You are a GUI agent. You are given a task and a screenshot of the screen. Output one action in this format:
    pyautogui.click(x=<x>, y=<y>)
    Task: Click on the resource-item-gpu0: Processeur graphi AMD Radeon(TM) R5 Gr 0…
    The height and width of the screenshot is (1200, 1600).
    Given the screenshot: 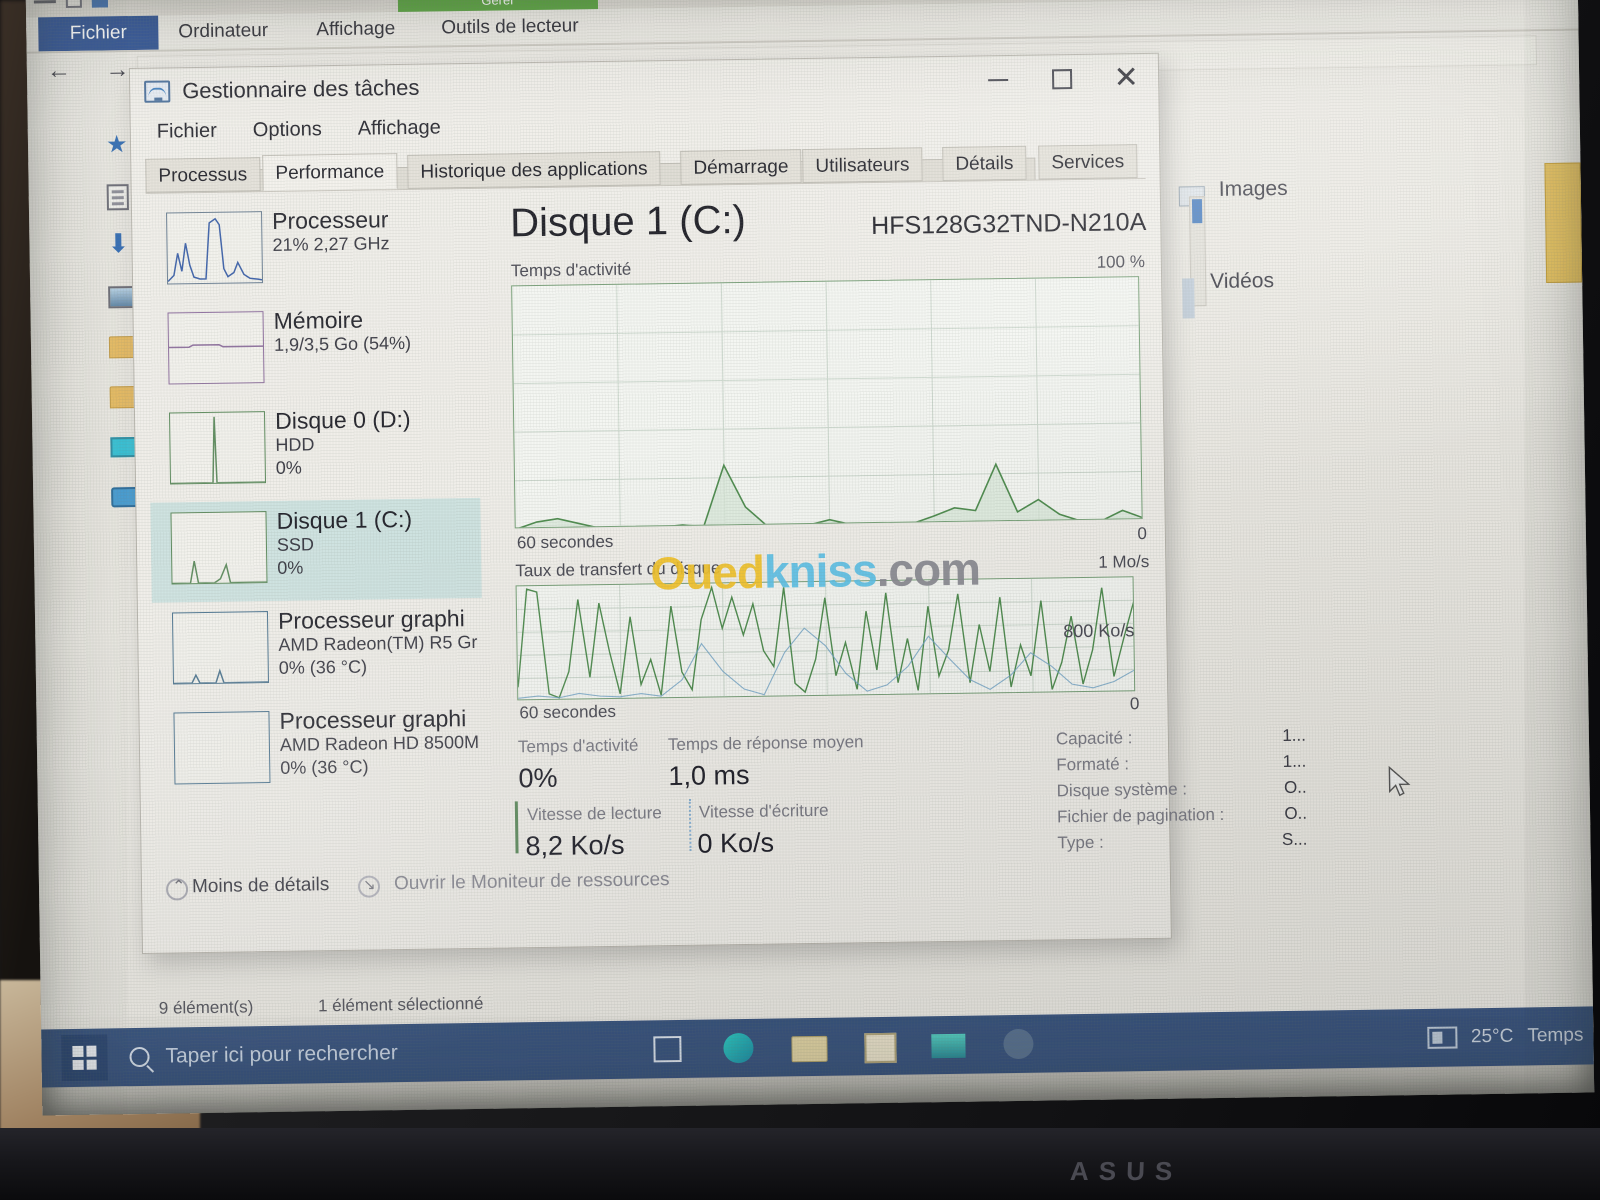 What is the action you would take?
    pyautogui.click(x=317, y=650)
    